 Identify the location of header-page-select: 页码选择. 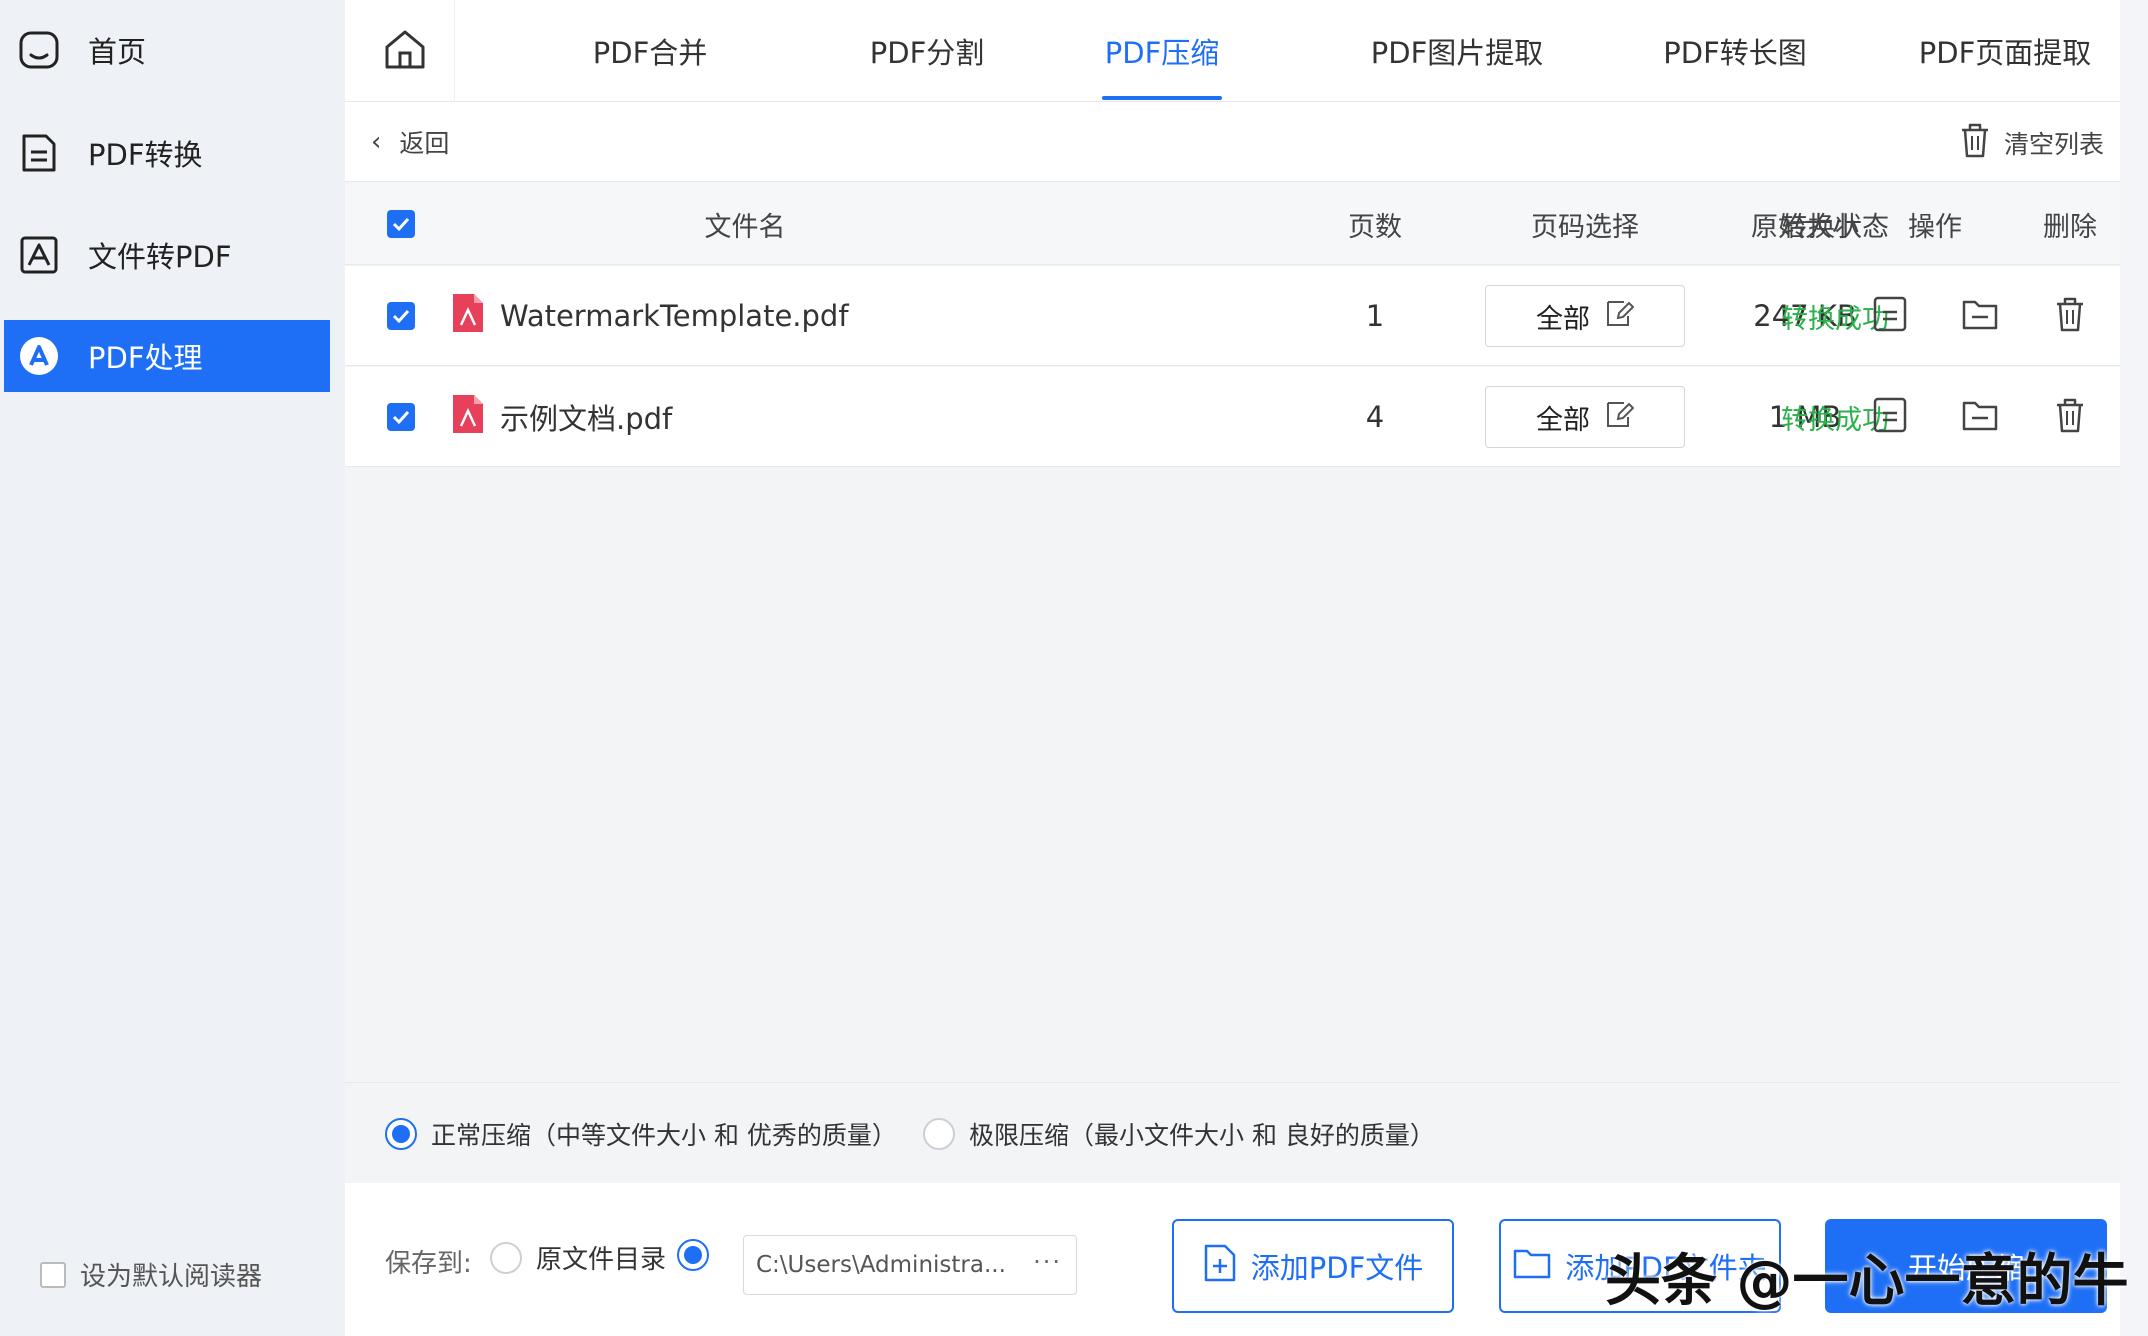
(1585, 227).